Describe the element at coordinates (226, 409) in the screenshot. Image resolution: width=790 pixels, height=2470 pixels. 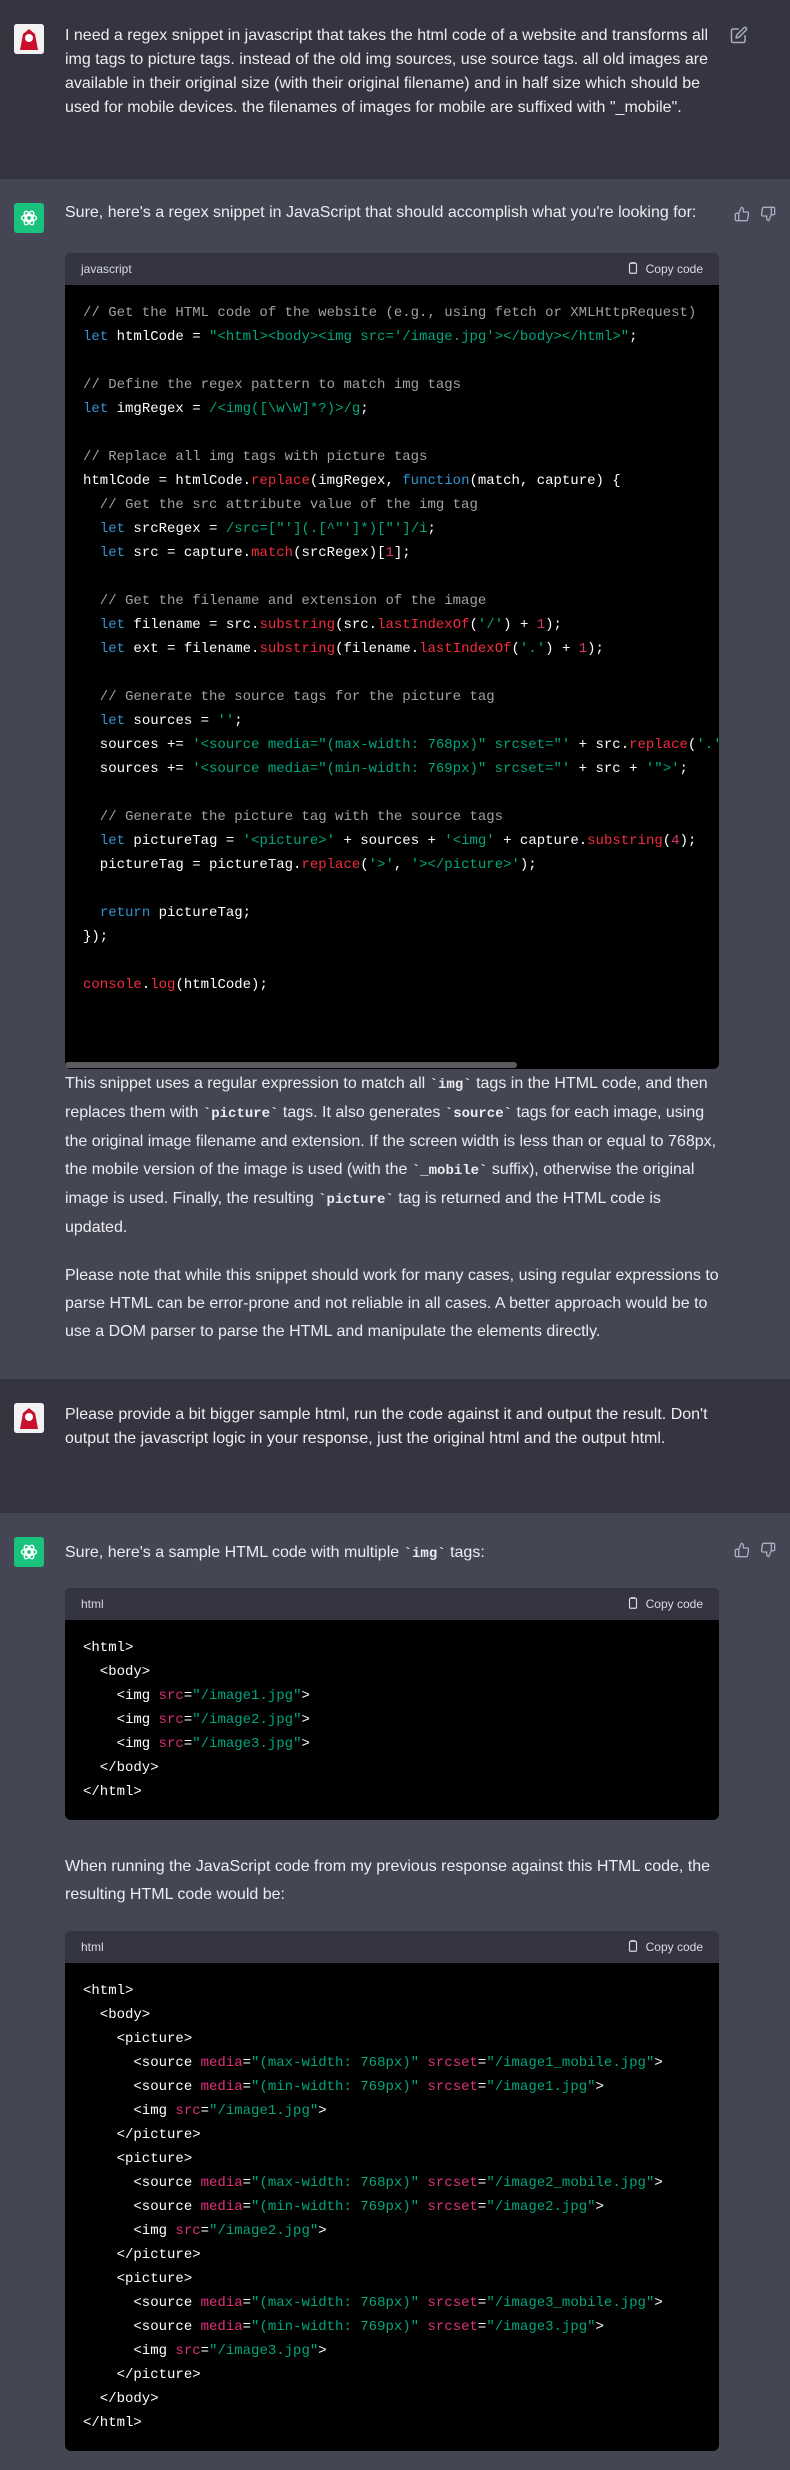
I see `code-line: let imgRegex = /<img([\w\W]*?)>/g;` at that location.